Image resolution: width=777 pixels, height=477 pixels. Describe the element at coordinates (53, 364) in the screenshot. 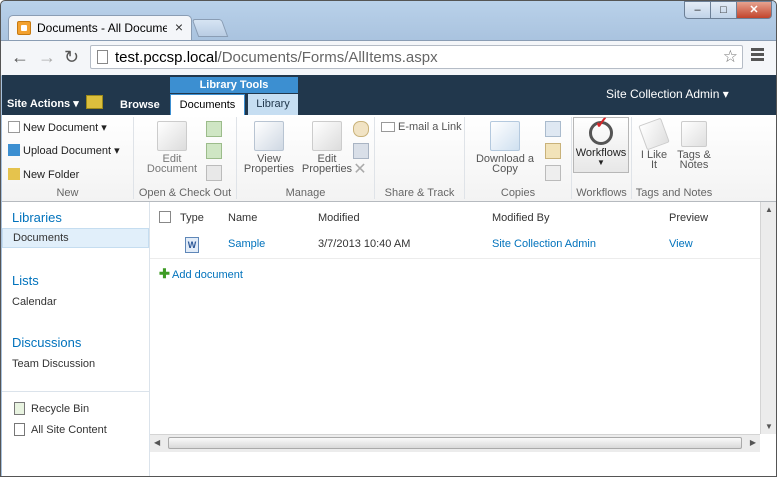

I see `nav-item-team-discussion: Team Discussion` at that location.